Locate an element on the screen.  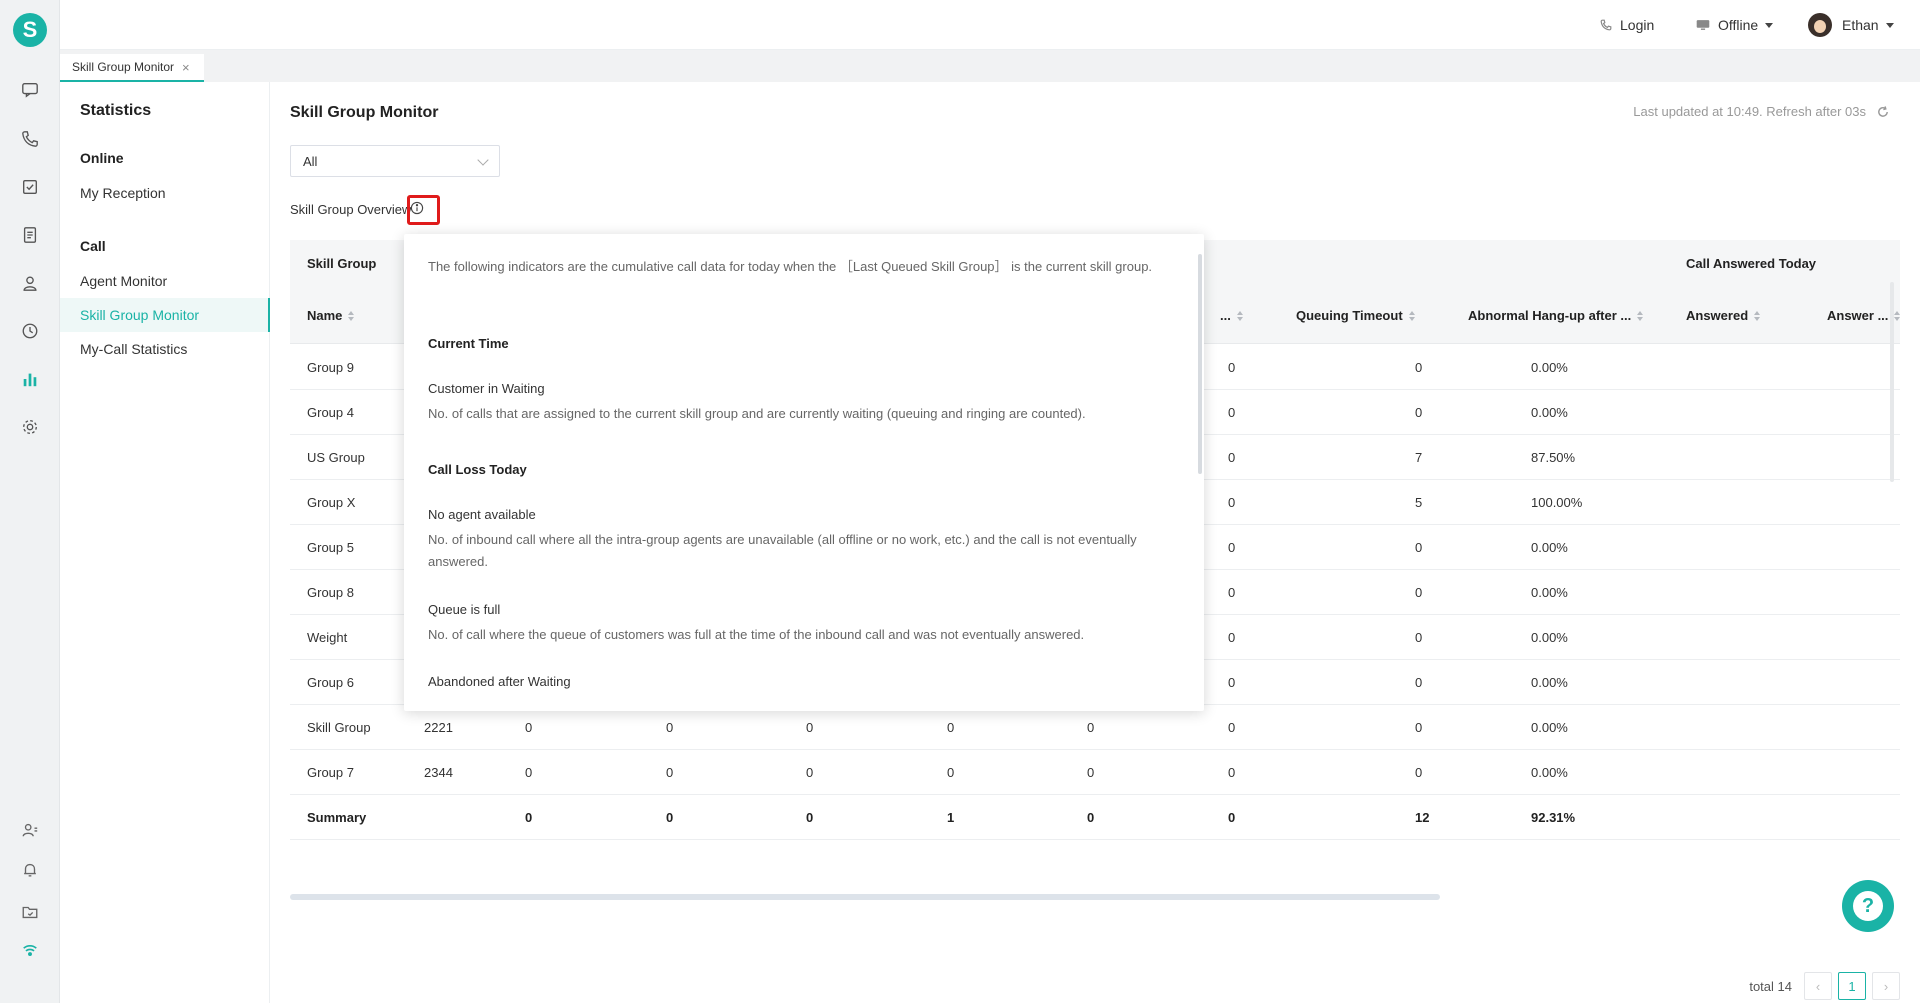
bell-icon is located at coordinates (30, 870).